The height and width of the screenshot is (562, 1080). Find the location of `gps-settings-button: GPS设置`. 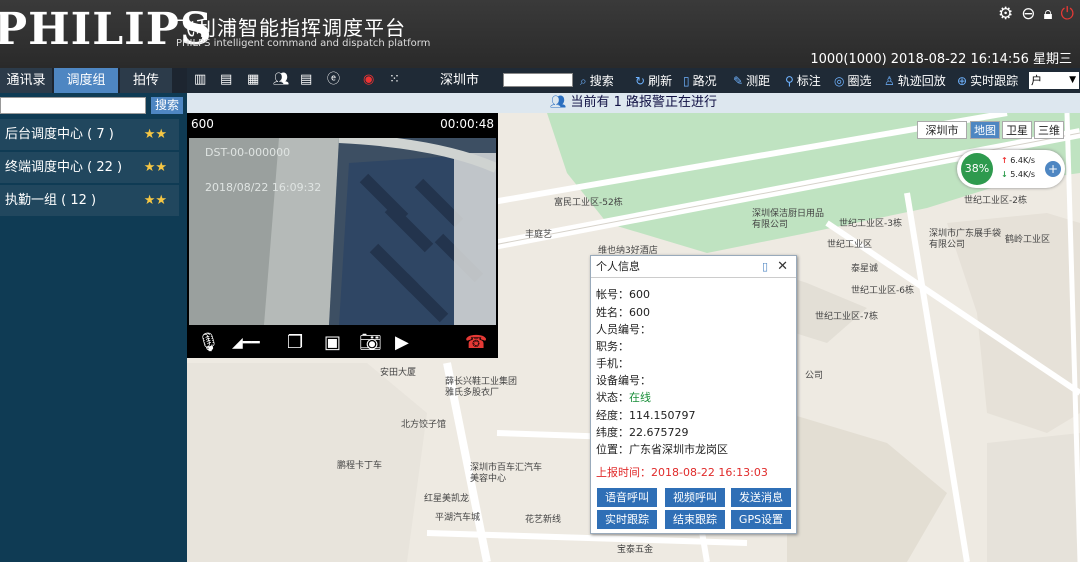

gps-settings-button: GPS设置 is located at coordinates (761, 519).